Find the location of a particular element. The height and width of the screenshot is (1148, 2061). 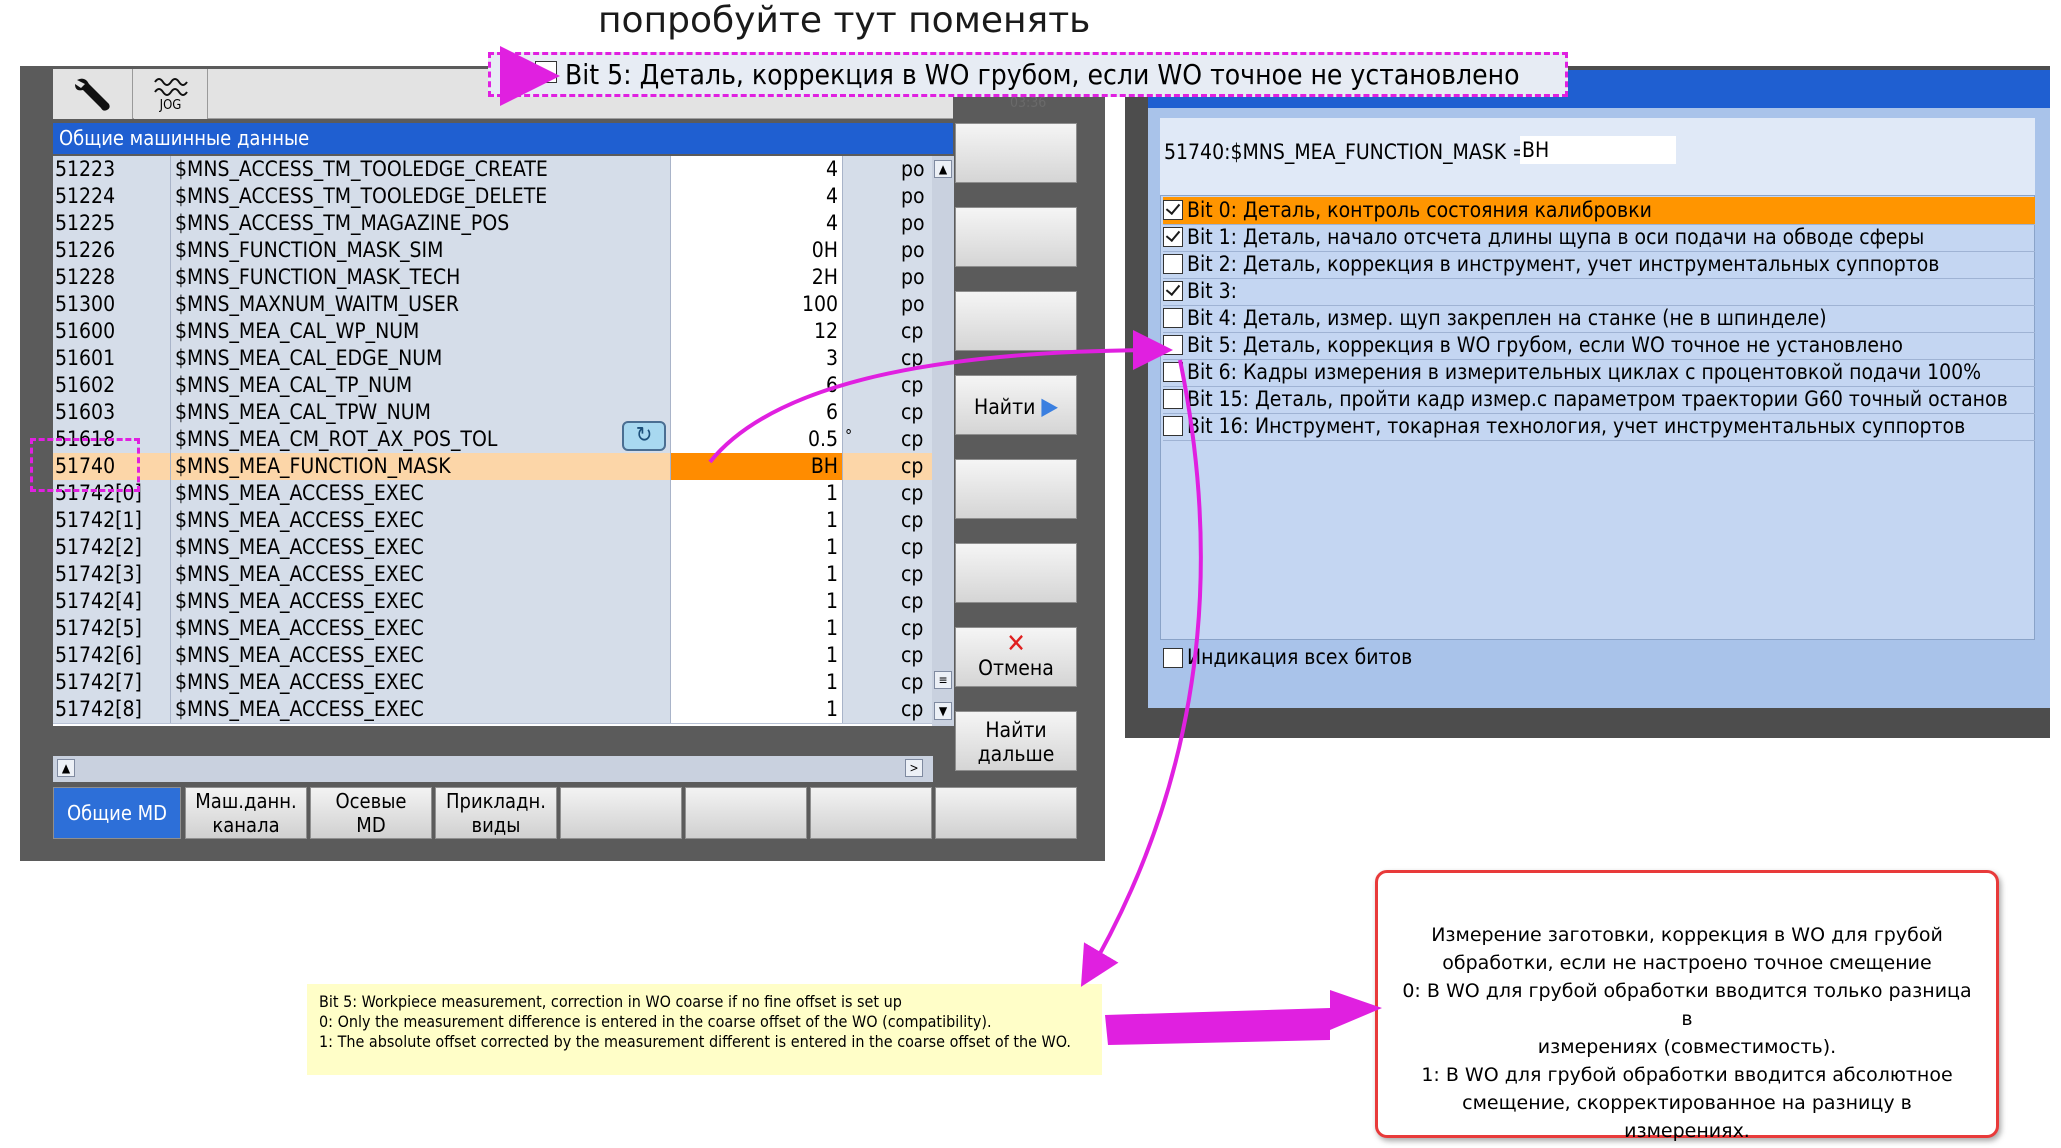

arrow-to-russian-note is located at coordinates (1243, 1017).